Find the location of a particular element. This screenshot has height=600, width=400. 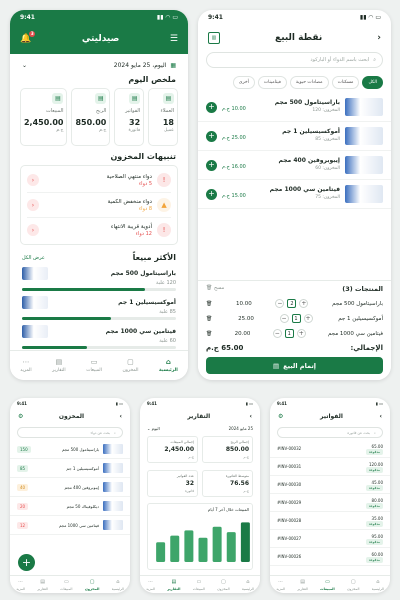

more-icon: ⋯ is located at coordinates (281, 581).